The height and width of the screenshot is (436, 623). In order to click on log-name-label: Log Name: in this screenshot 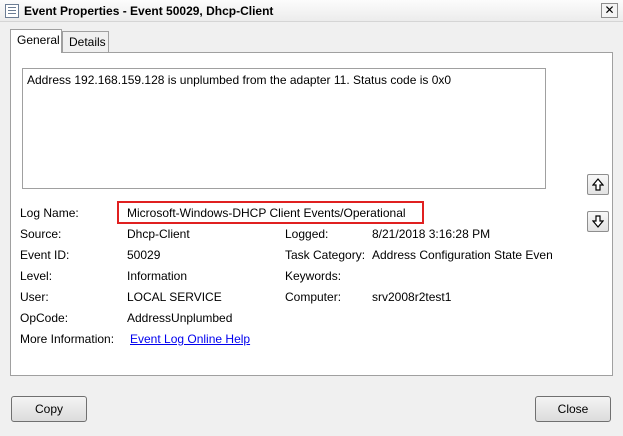, I will do `click(49, 213)`.